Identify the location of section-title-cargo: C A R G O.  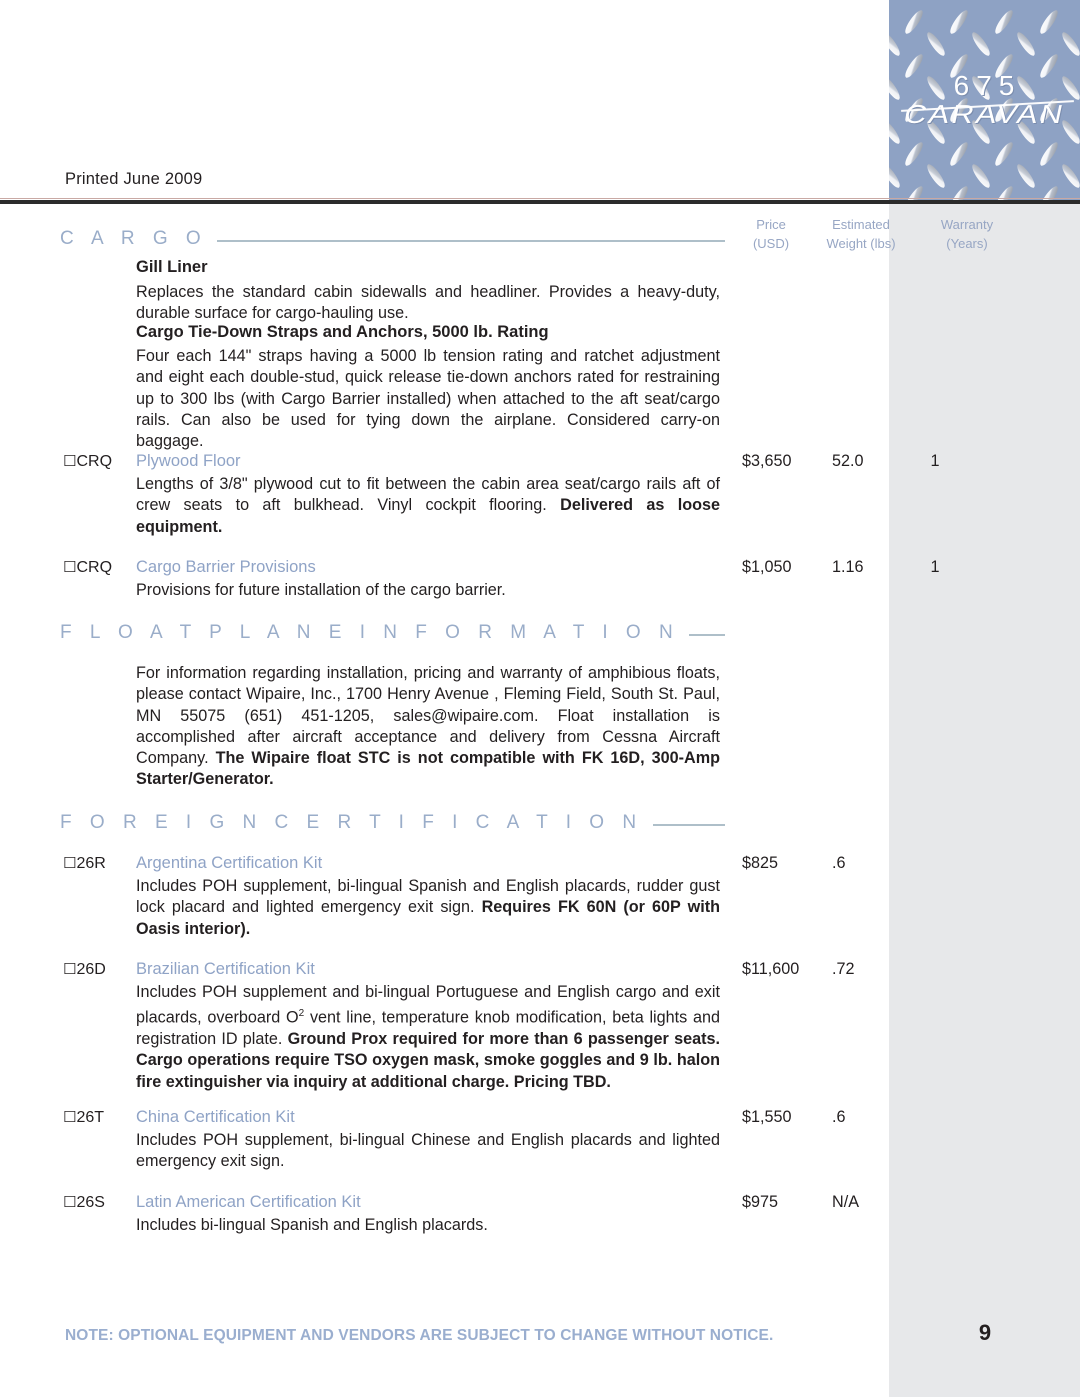
(134, 238).